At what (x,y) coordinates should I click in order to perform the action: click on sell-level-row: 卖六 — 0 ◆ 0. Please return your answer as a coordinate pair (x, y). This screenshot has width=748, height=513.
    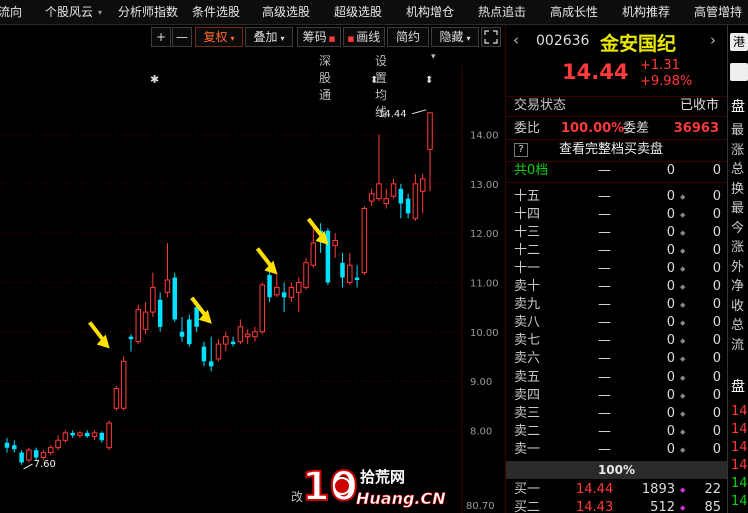
    Looking at the image, I should click on (616, 359).